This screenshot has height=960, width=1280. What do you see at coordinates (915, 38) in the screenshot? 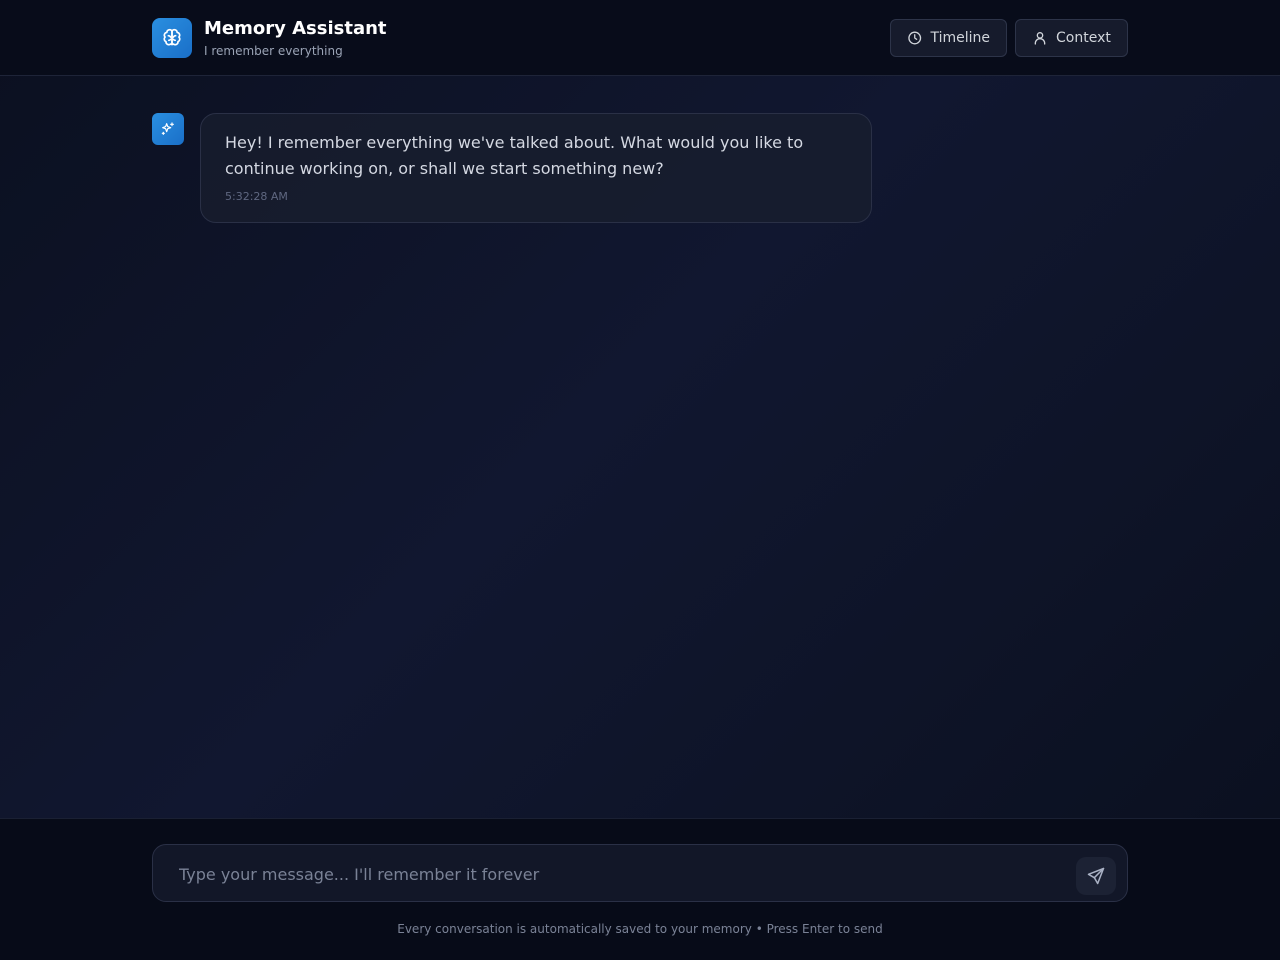
I see `clock-icon` at bounding box center [915, 38].